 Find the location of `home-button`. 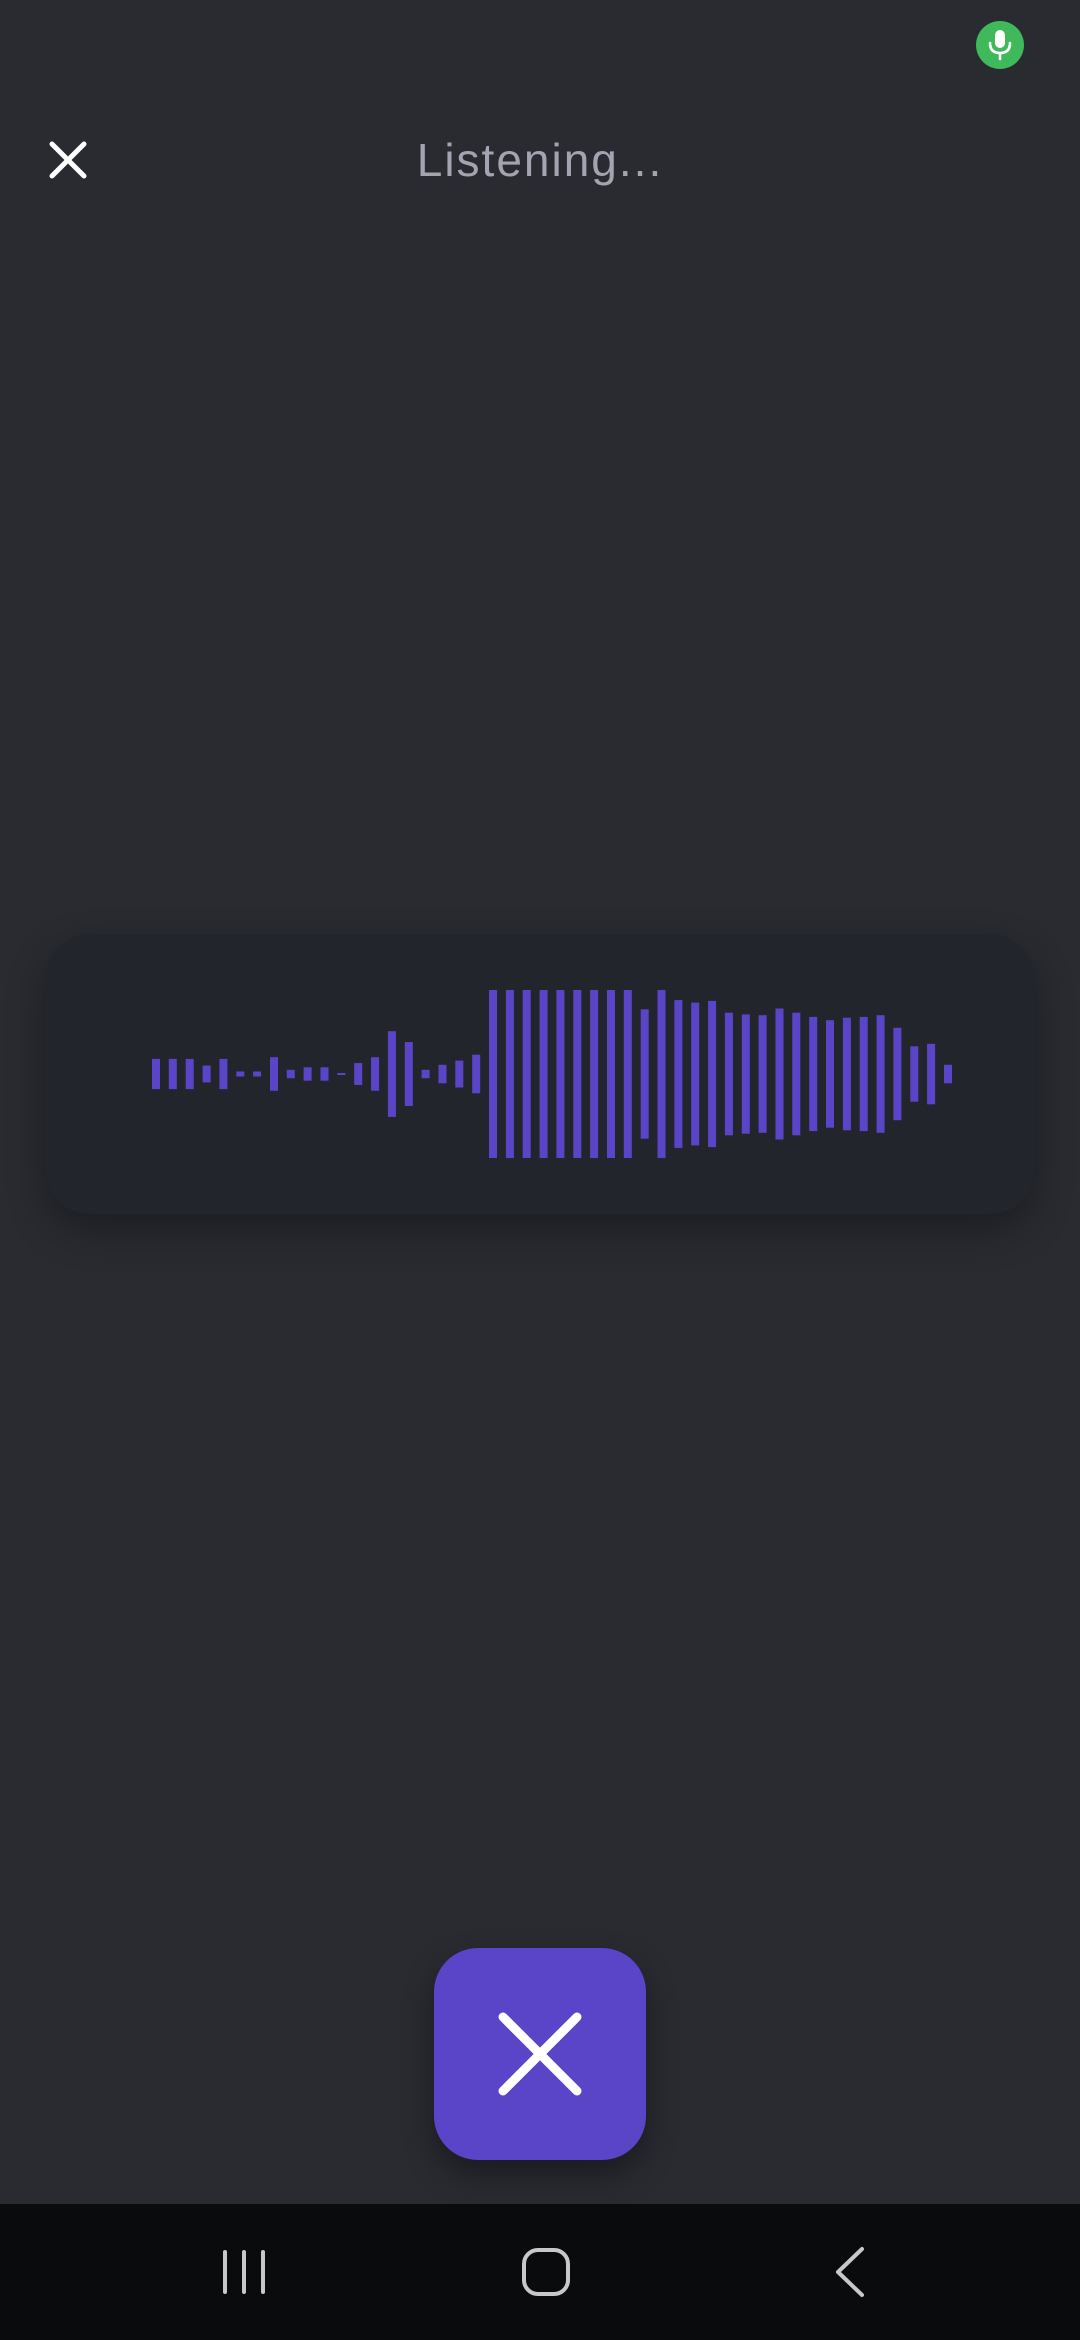

home-button is located at coordinates (546, 2272).